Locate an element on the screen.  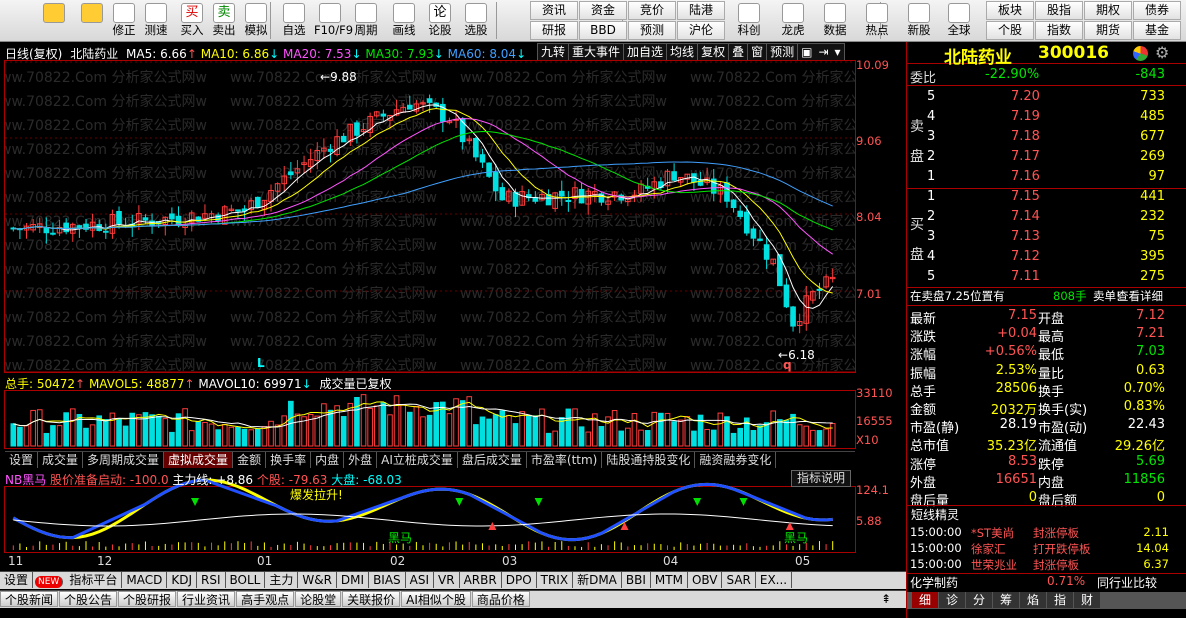
sell-button: 卖卖出 is located at coordinates (224, 20).